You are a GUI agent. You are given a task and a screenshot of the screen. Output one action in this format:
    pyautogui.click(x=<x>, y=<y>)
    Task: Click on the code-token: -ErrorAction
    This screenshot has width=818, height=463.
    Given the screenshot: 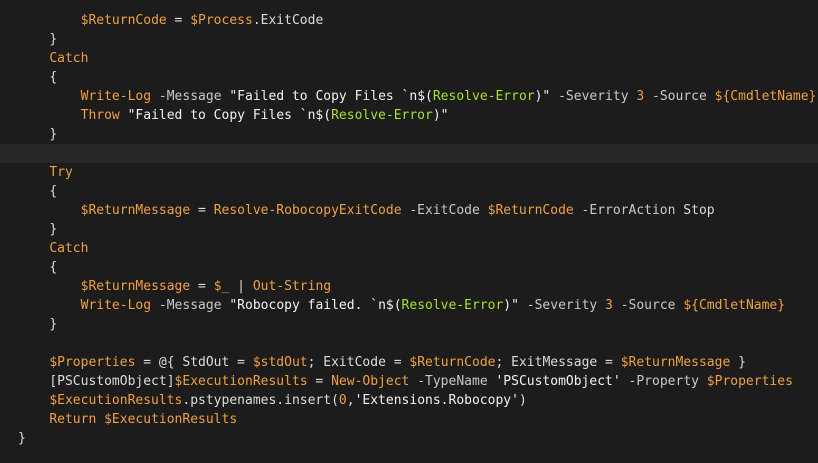 What is the action you would take?
    pyautogui.click(x=628, y=210)
    